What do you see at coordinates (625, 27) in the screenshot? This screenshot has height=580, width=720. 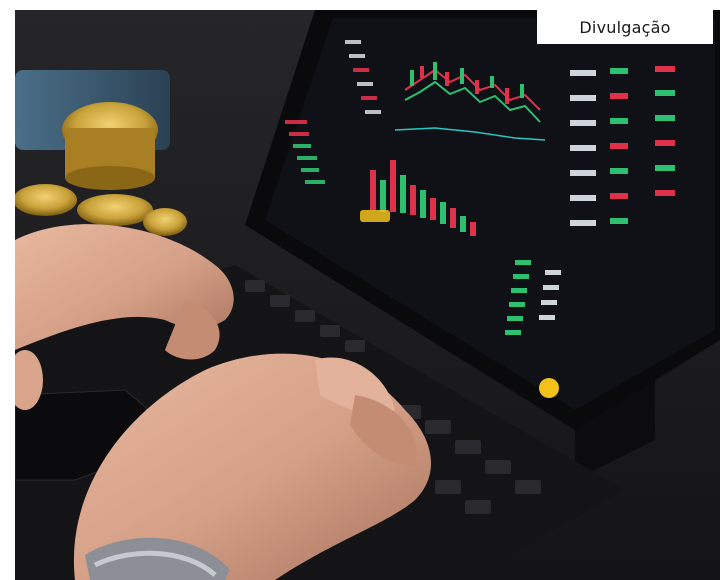 I see `photo-credit-label: Divulgação` at bounding box center [625, 27].